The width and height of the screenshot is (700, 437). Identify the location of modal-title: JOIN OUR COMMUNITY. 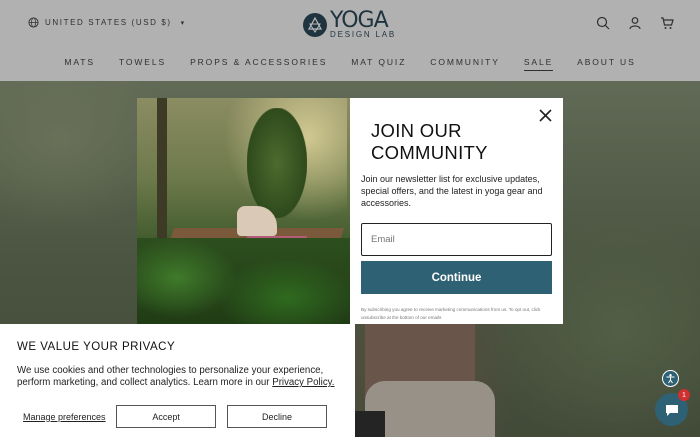
(456, 142).